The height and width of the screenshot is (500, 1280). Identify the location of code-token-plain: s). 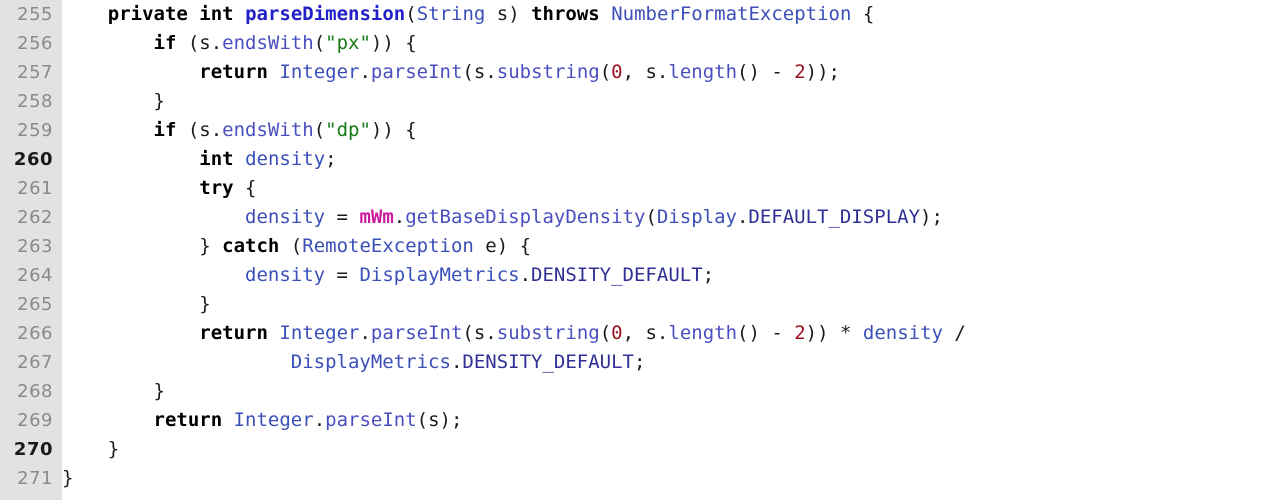
(508, 14).